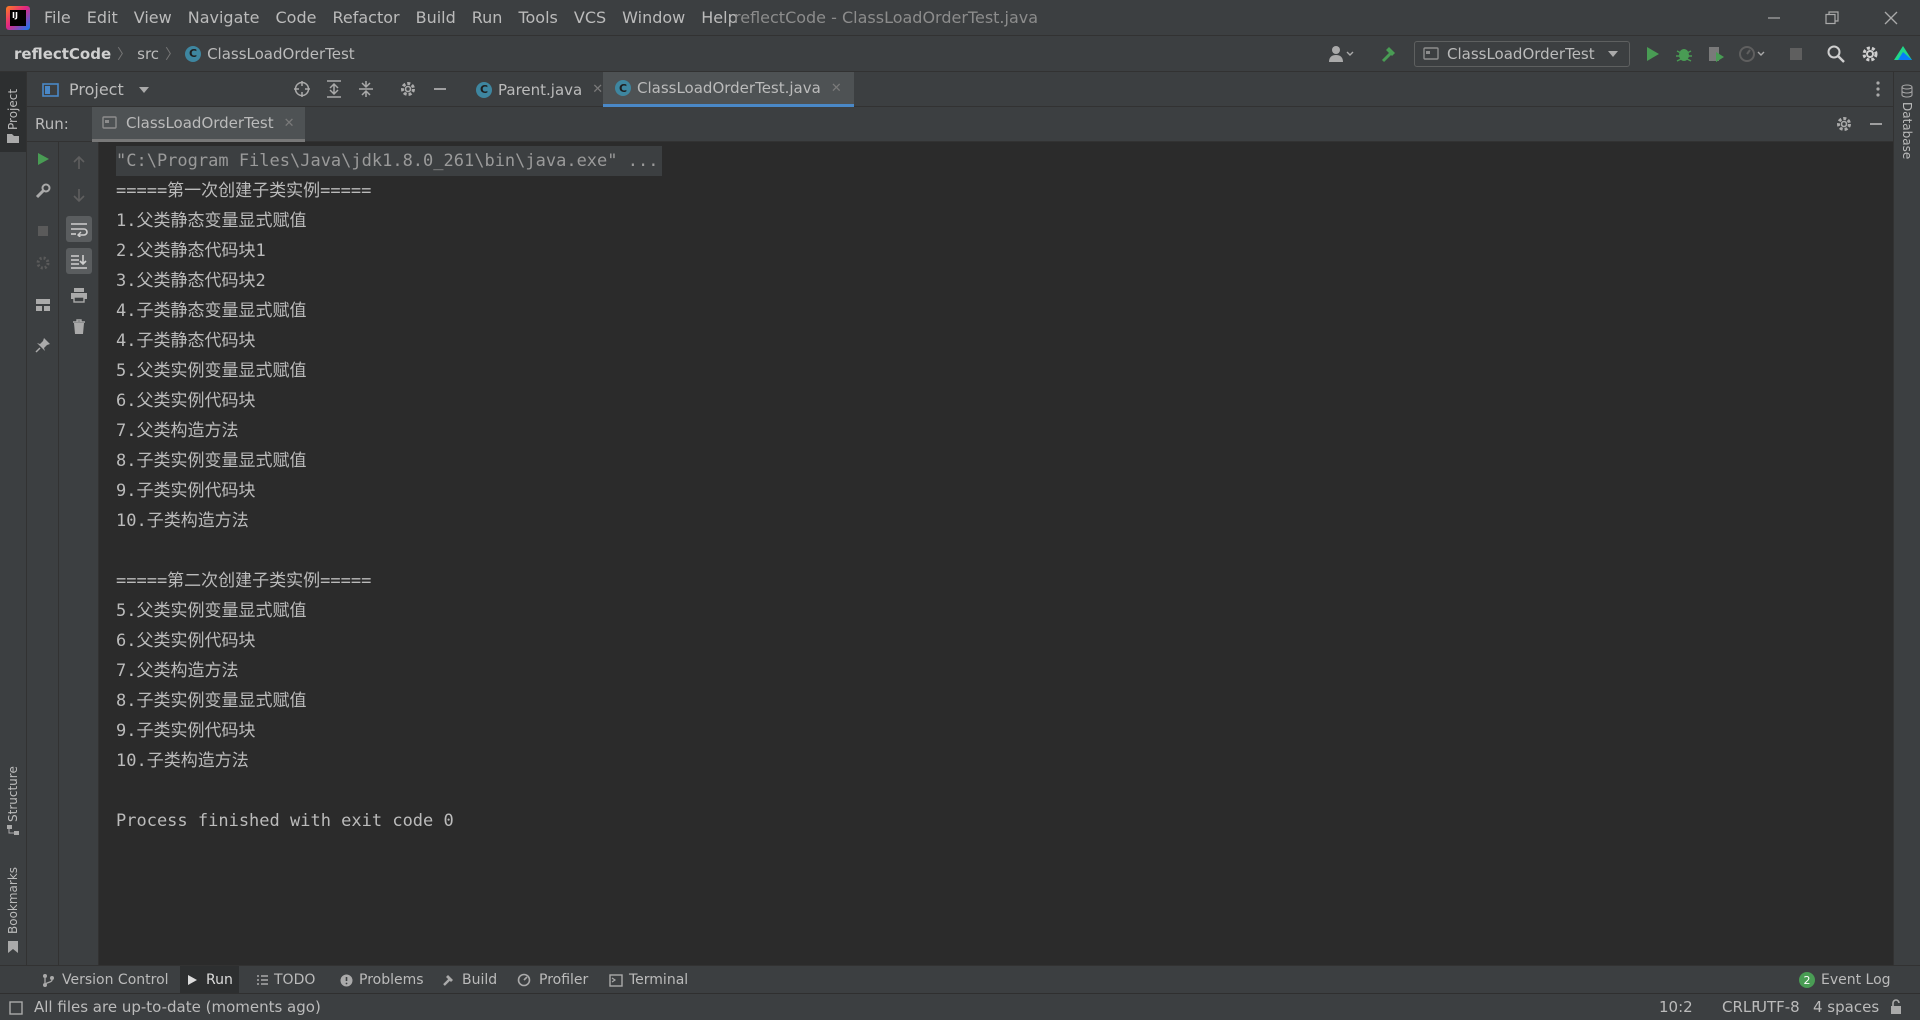  Describe the element at coordinates (1844, 124) in the screenshot. I see `run-panel-options-button` at that location.